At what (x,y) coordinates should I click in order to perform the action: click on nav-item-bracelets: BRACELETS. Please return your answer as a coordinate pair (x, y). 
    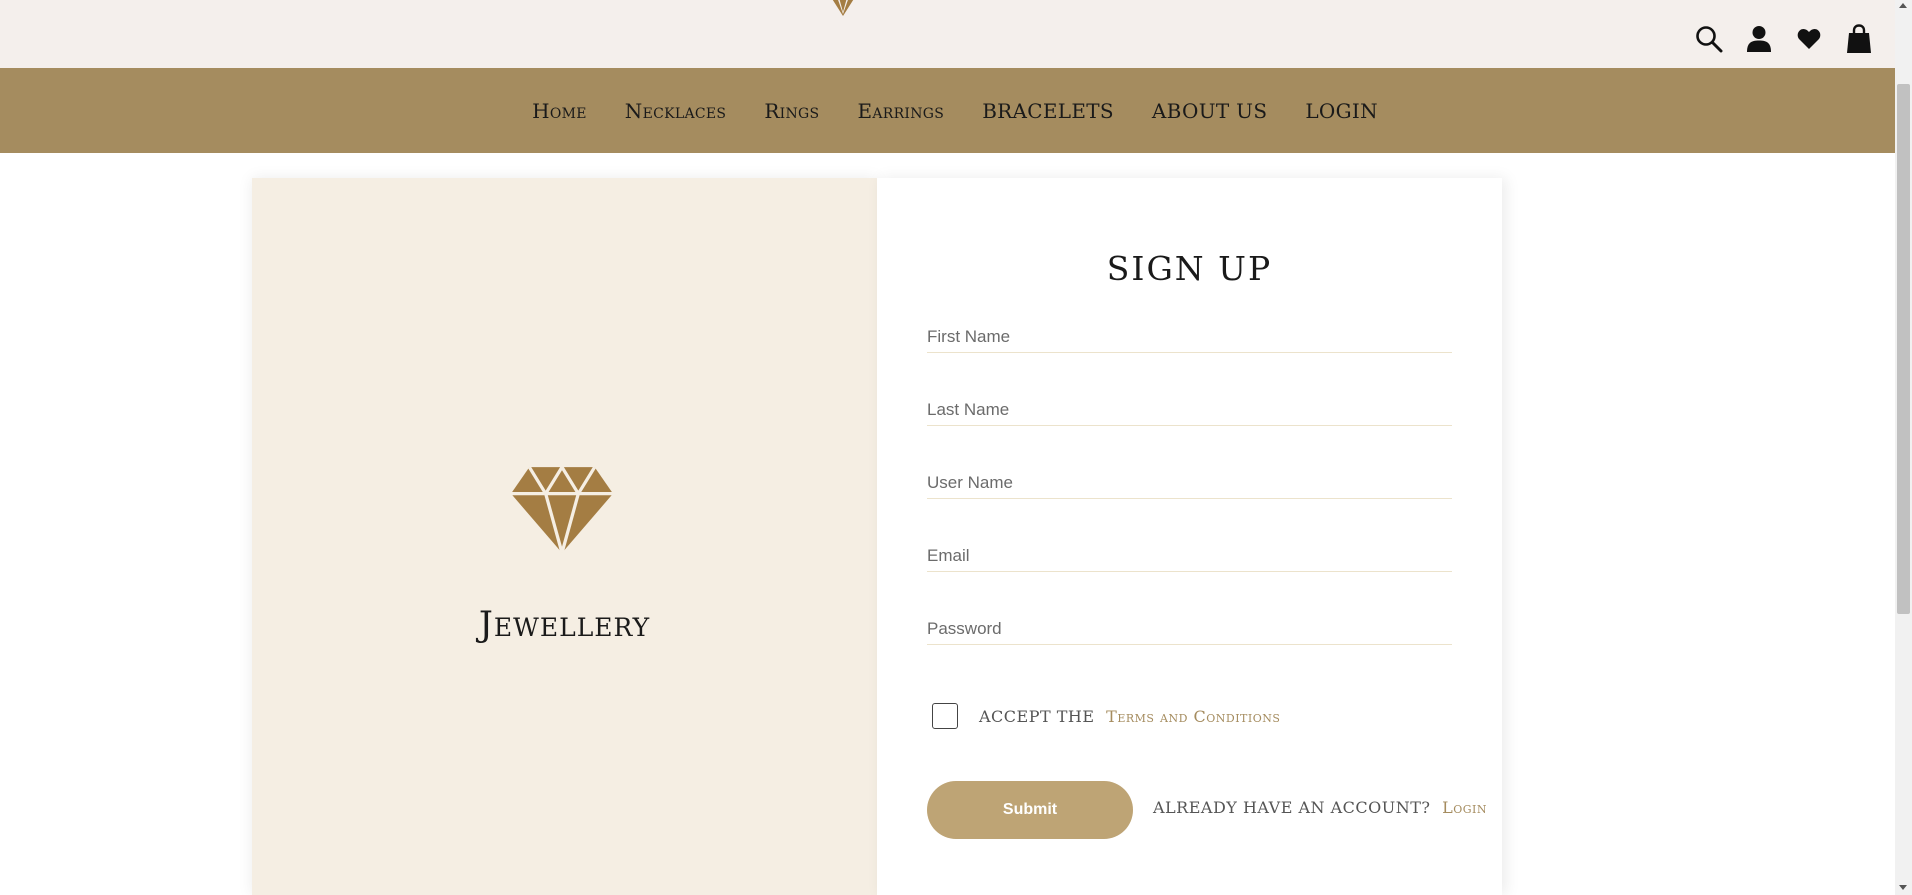
    Looking at the image, I should click on (1048, 111).